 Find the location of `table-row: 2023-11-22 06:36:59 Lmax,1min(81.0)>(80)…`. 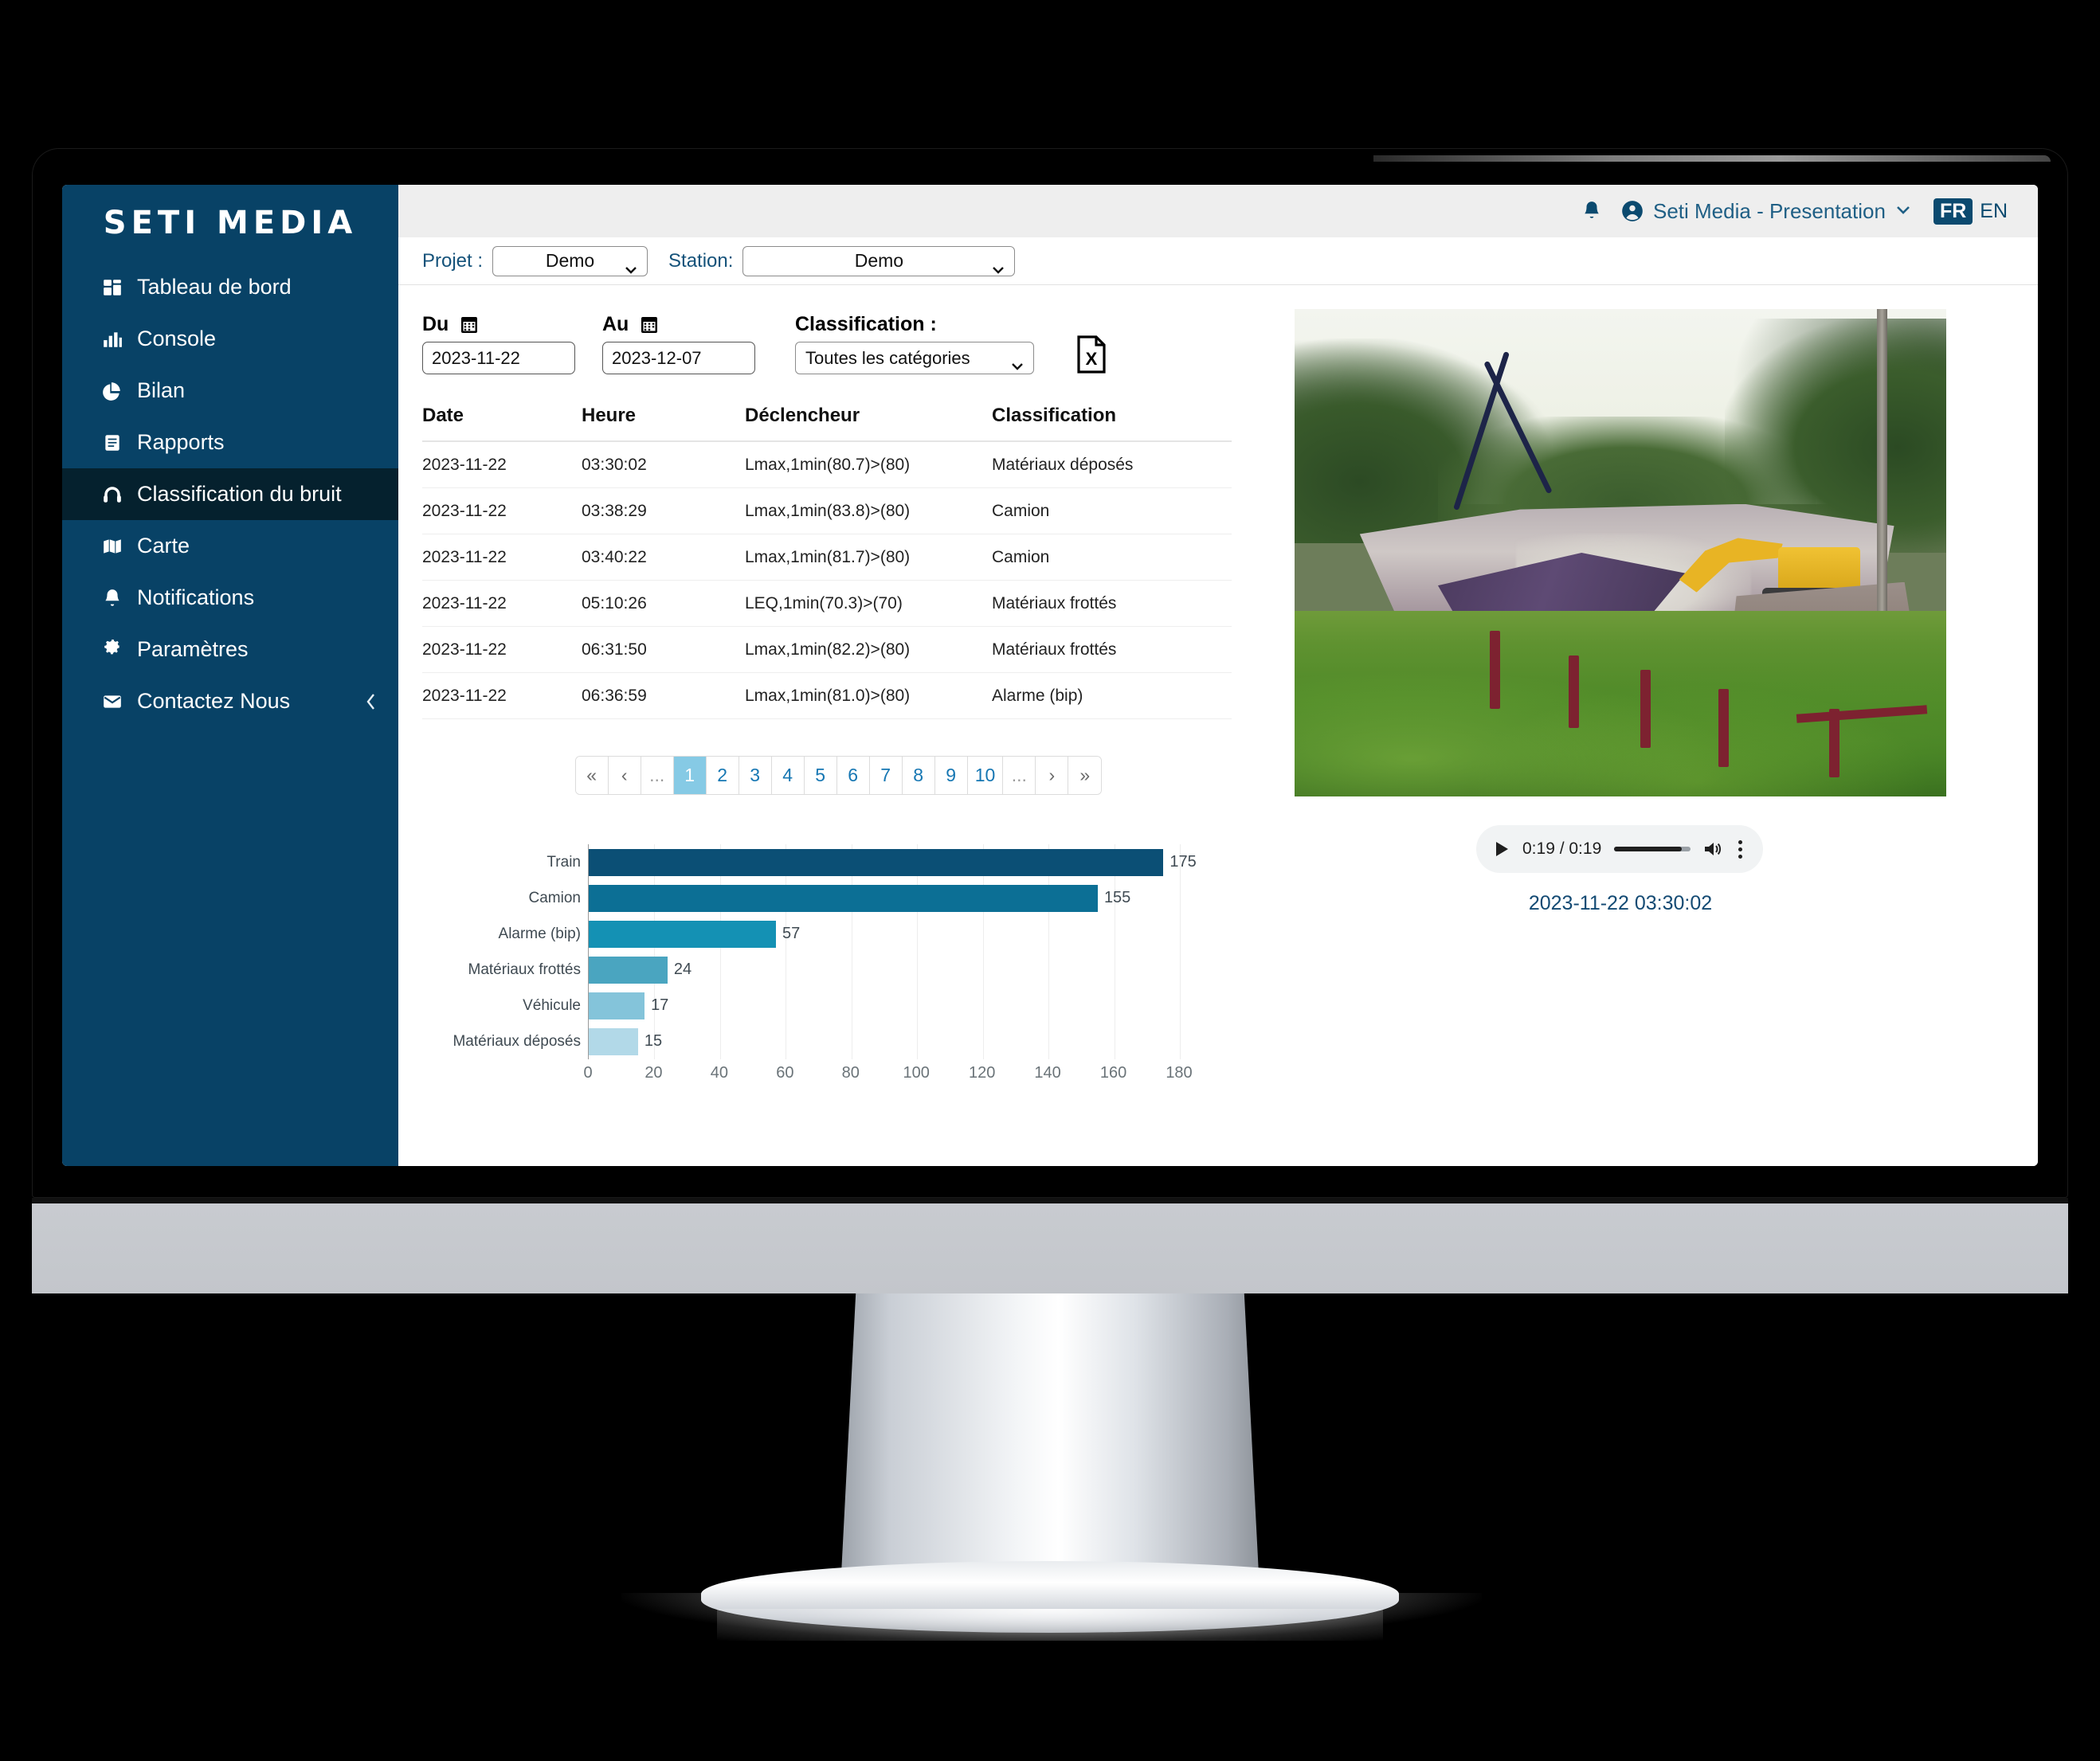

table-row: 2023-11-22 06:36:59 Lmax,1min(81.0)>(80)… is located at coordinates (827, 695).